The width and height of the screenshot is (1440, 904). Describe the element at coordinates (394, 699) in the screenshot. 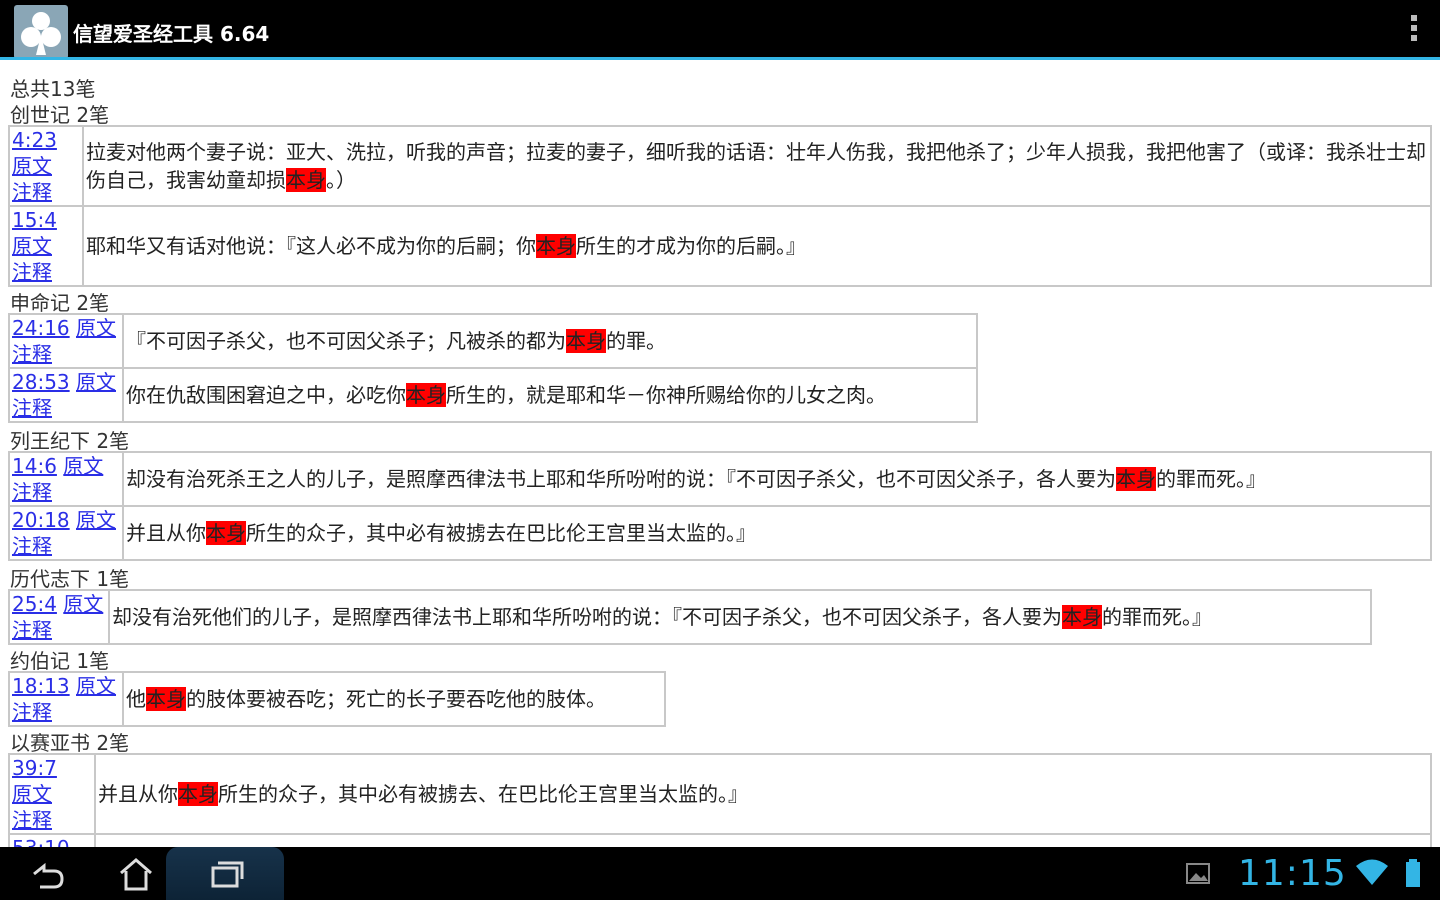

I see `verse-text: 他本身的肢体要被吞吃；死亡的长子要吞吃他的肢体。` at that location.